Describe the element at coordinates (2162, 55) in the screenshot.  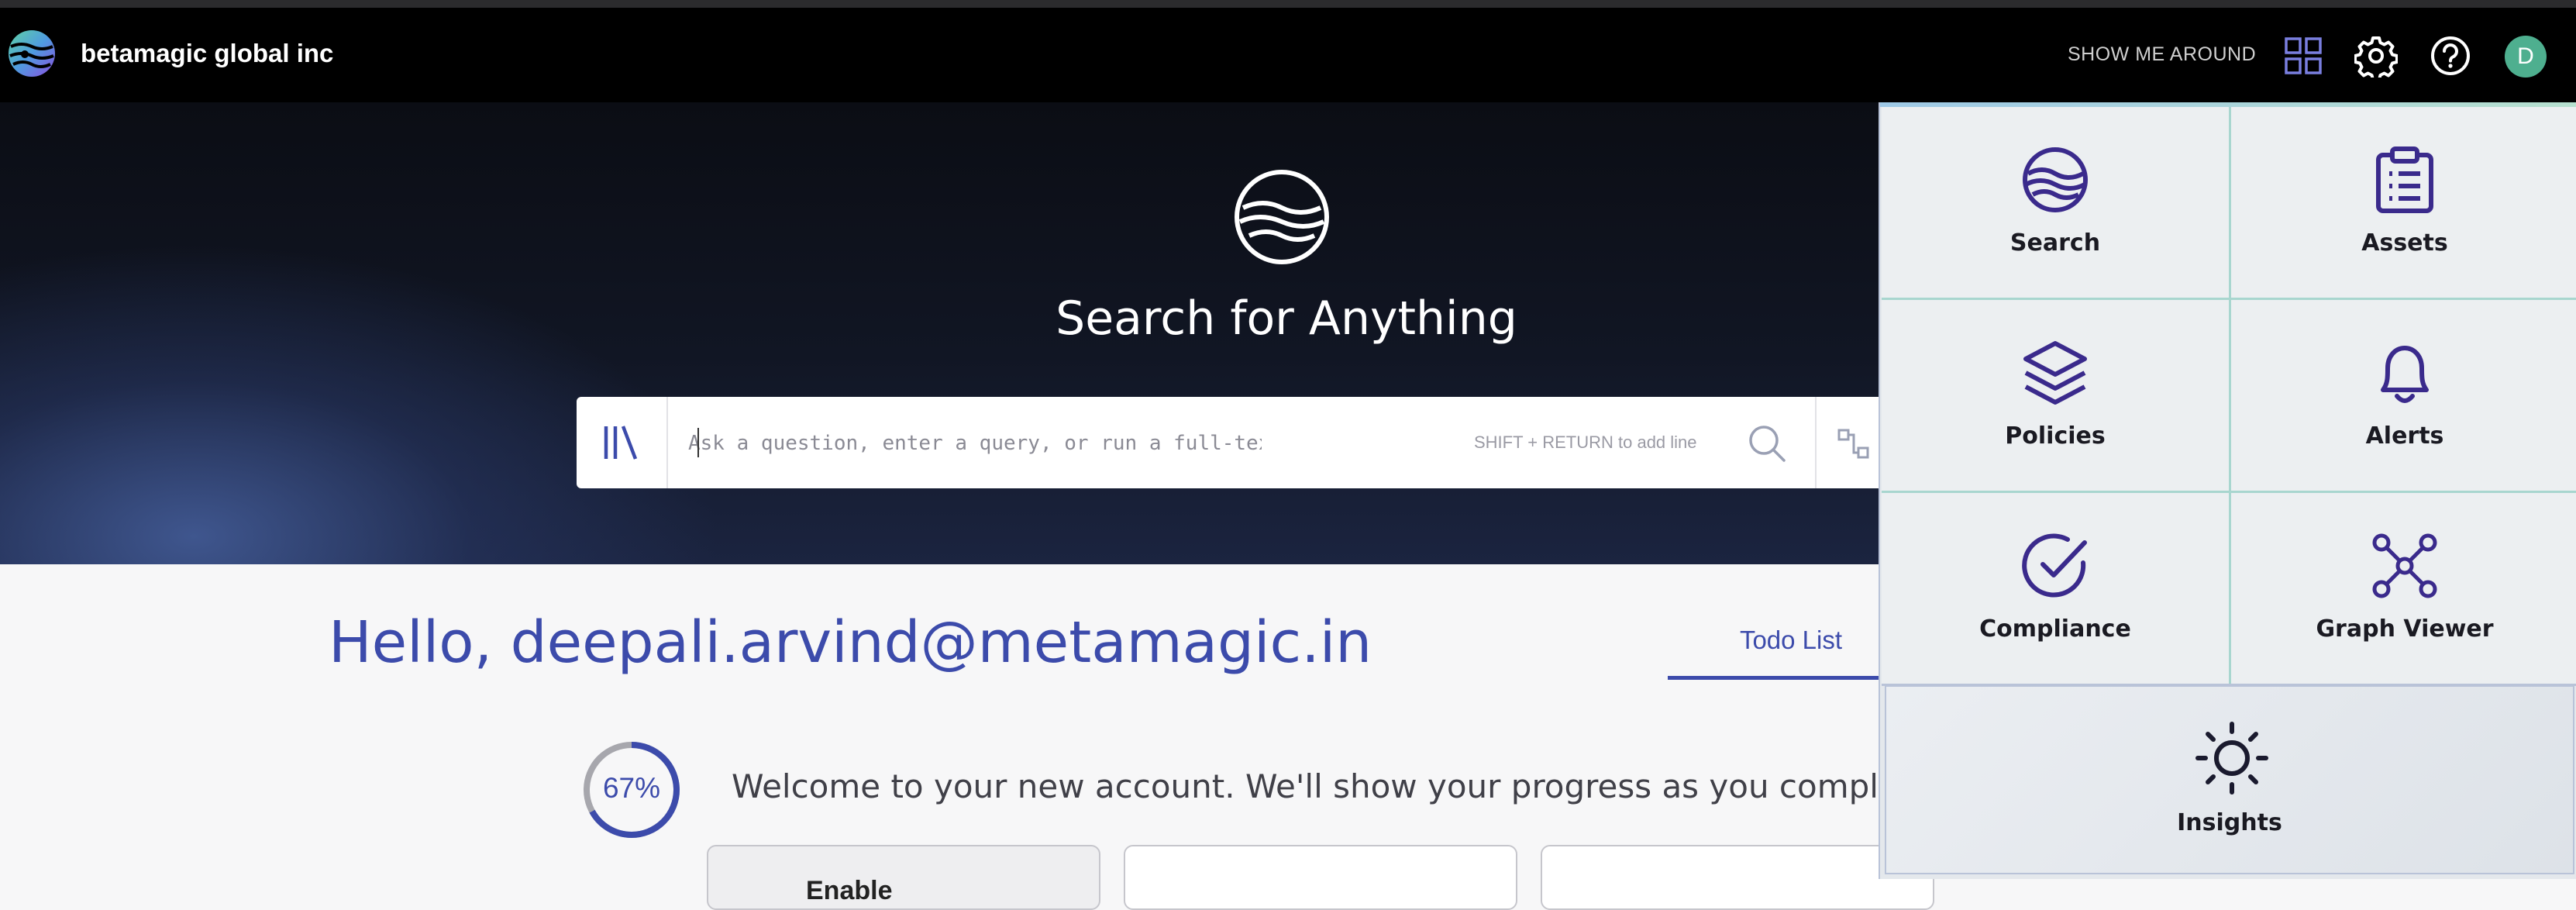
I see `show-me-around-link: SHOW ME AROUND` at that location.